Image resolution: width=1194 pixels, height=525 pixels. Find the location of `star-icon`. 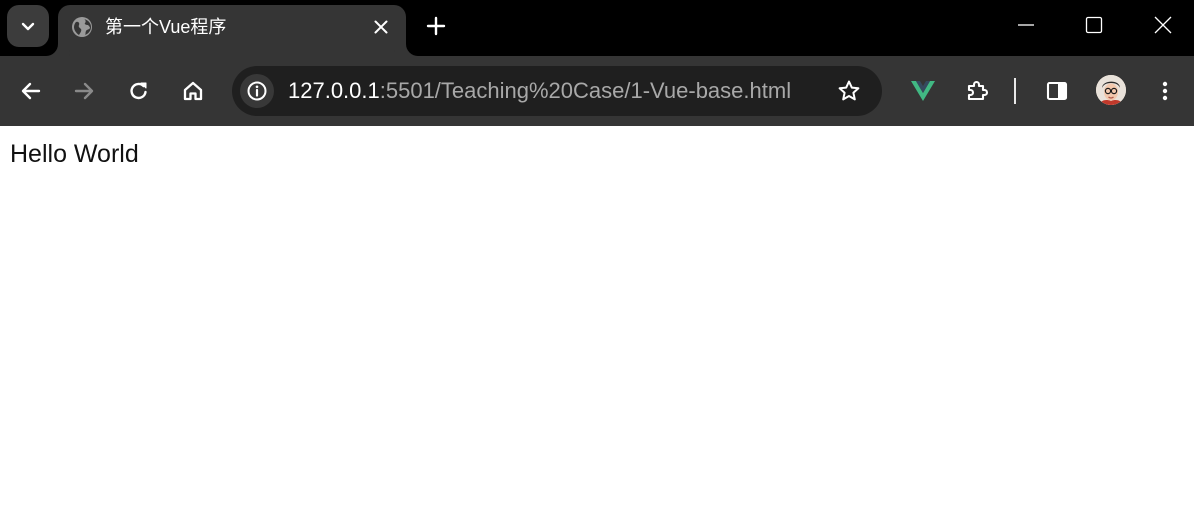

star-icon is located at coordinates (849, 90).